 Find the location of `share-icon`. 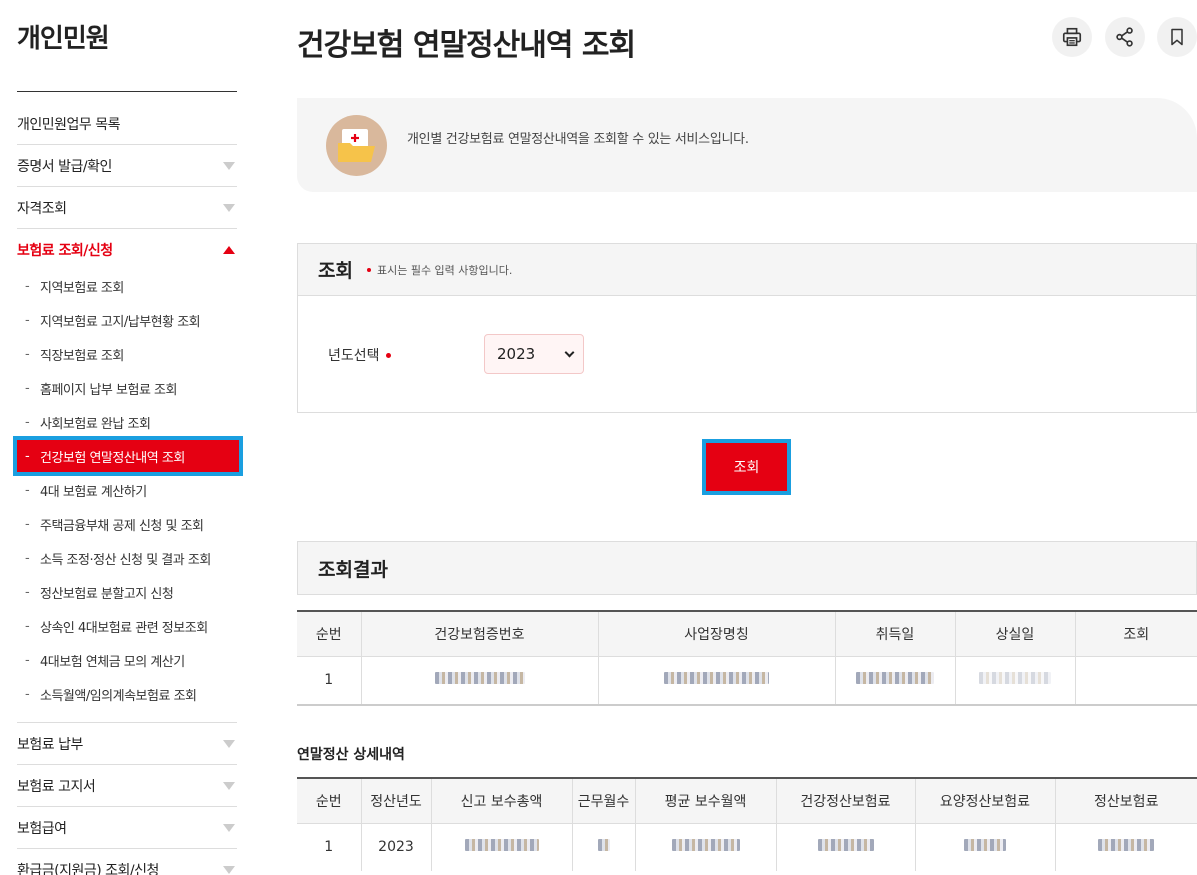

share-icon is located at coordinates (1124, 37).